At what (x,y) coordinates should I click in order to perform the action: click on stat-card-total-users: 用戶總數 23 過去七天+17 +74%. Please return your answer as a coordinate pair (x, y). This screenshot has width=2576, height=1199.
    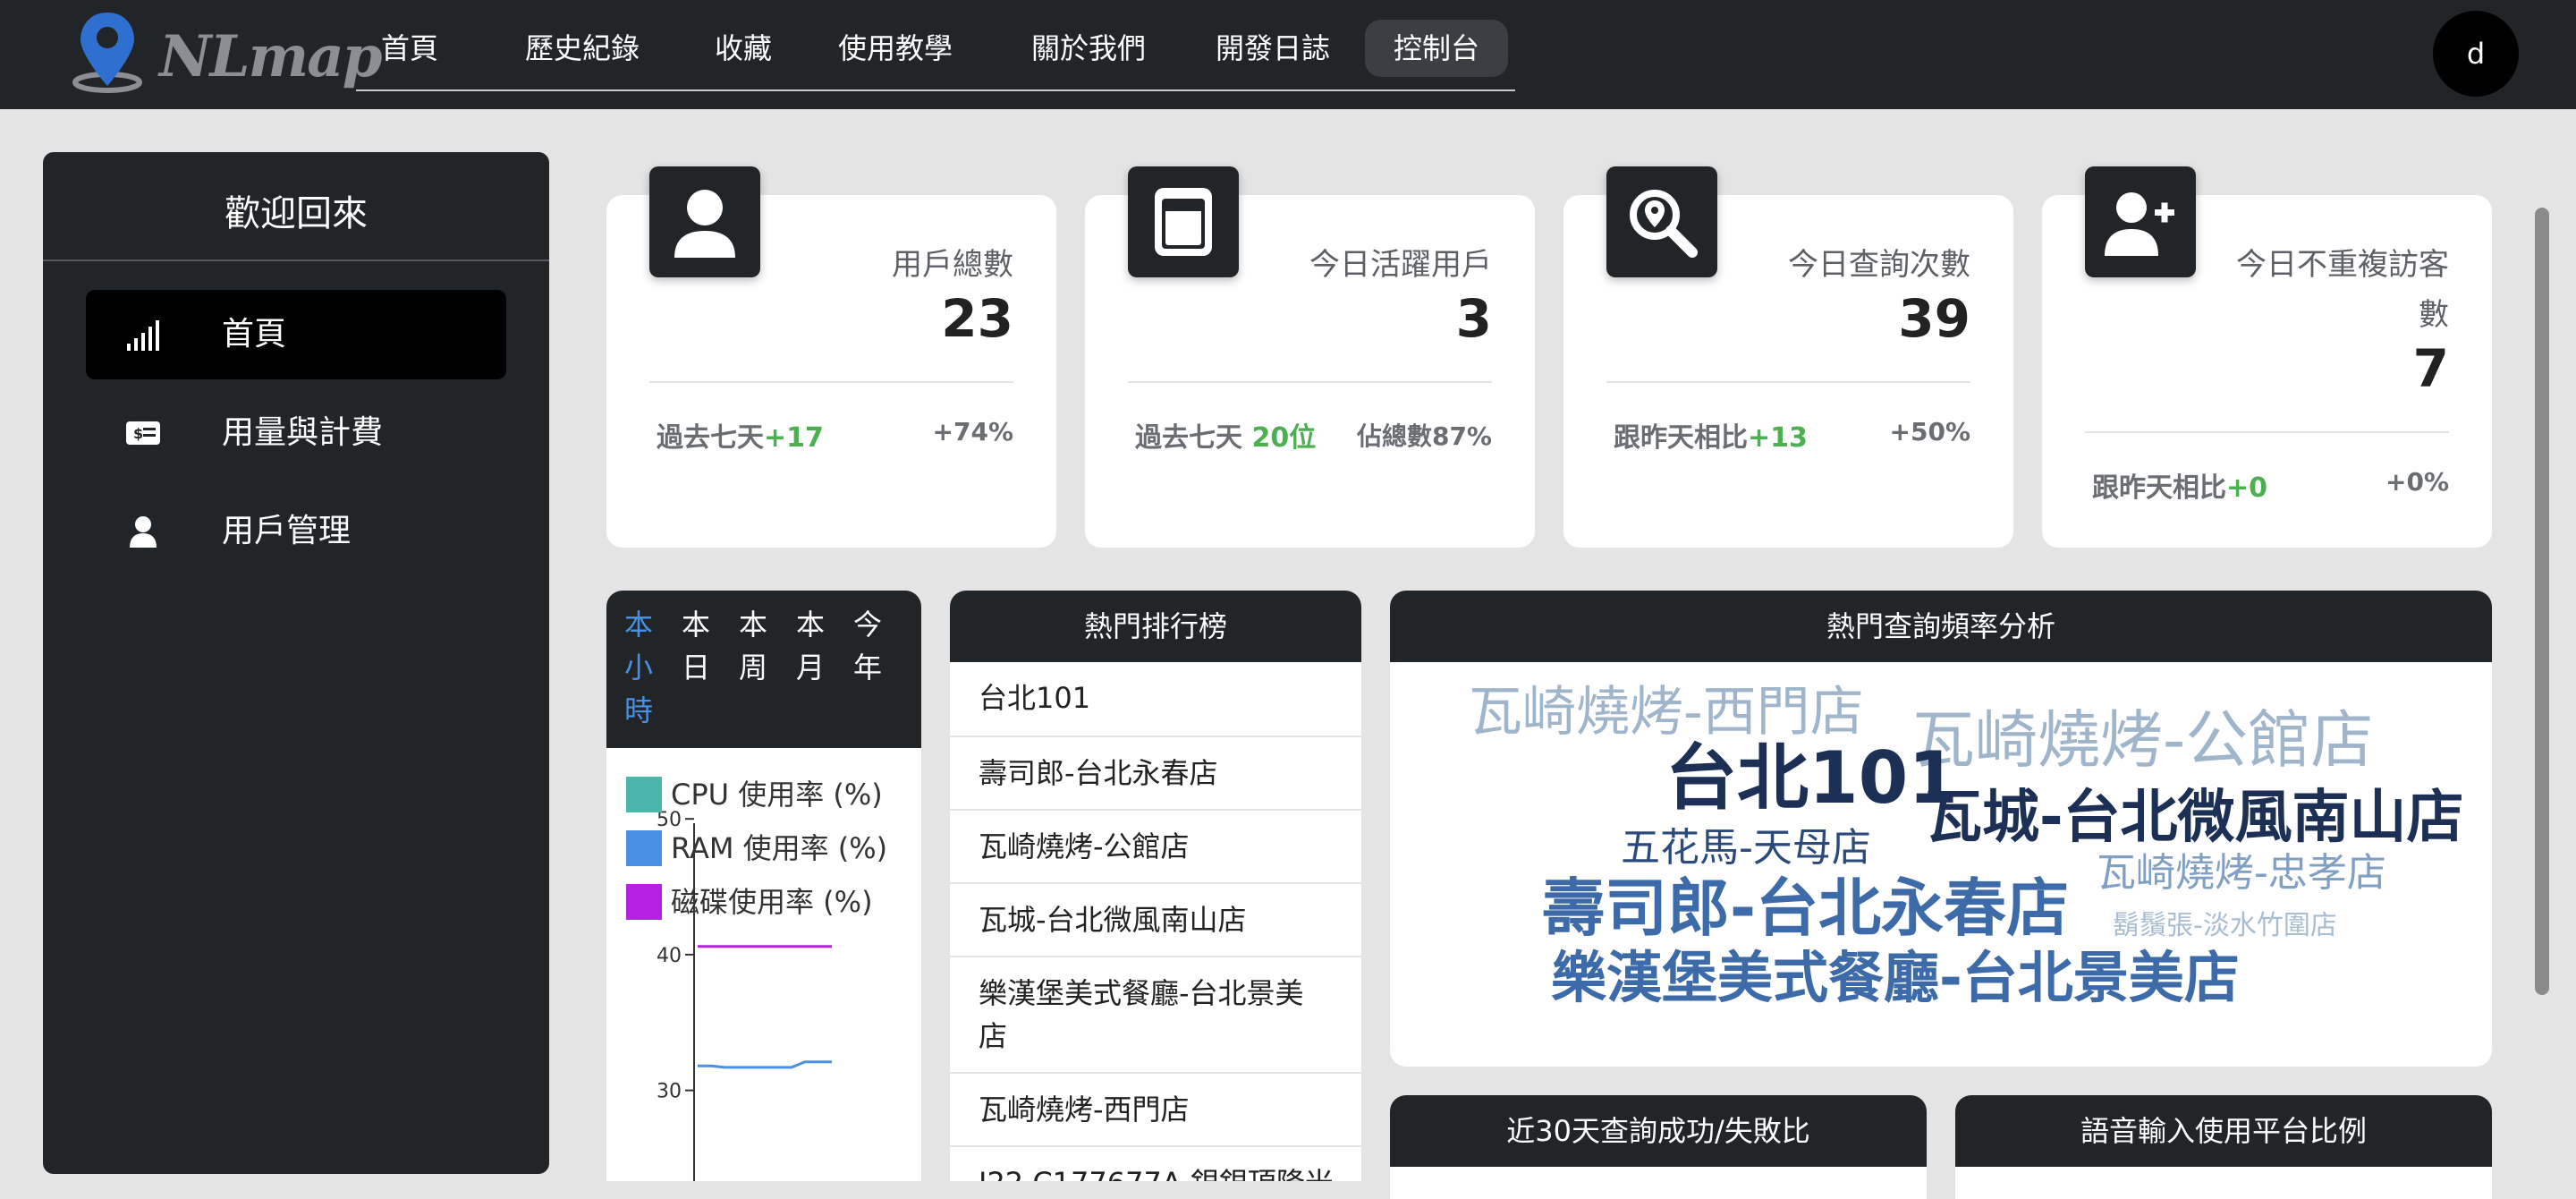
    Looking at the image, I should click on (831, 357).